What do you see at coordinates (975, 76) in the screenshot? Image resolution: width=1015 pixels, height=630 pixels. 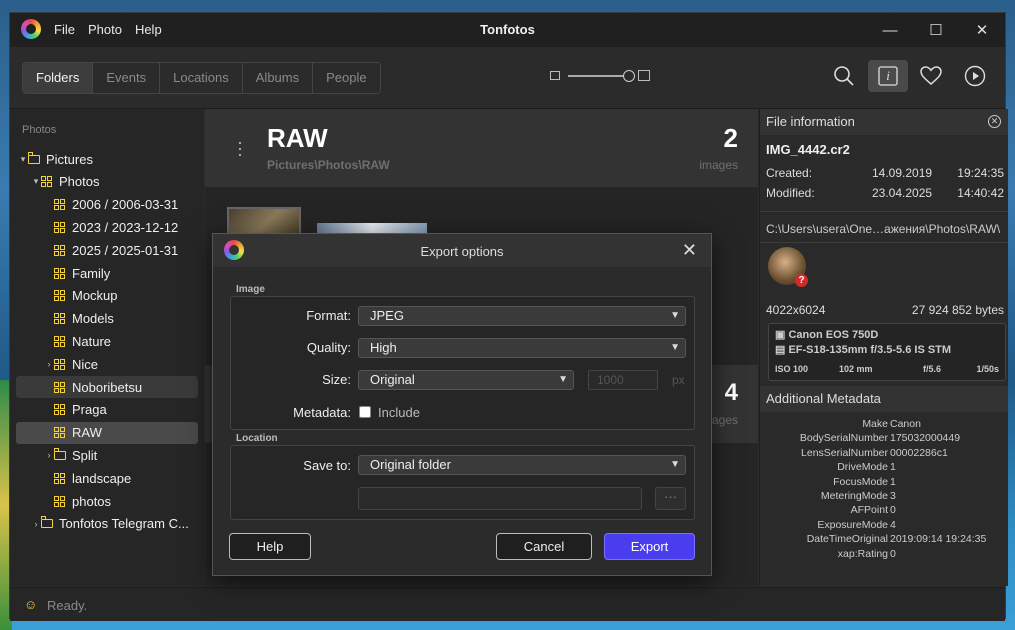 I see `play-icon` at bounding box center [975, 76].